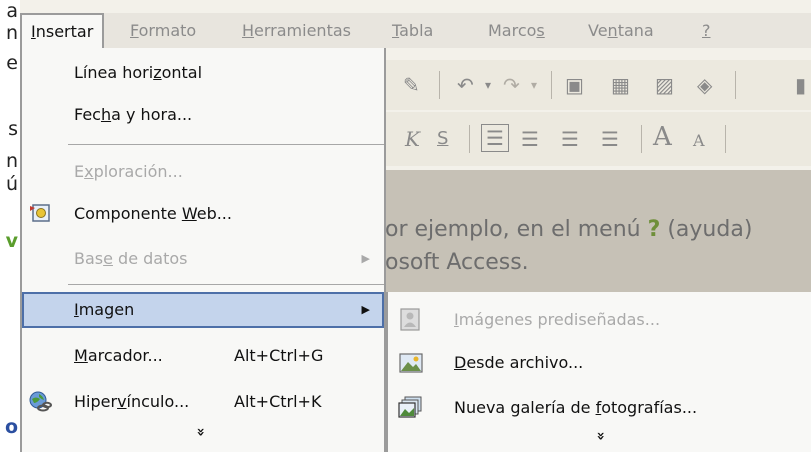 This screenshot has width=811, height=452. I want to click on strip-char: o, so click(11, 427).